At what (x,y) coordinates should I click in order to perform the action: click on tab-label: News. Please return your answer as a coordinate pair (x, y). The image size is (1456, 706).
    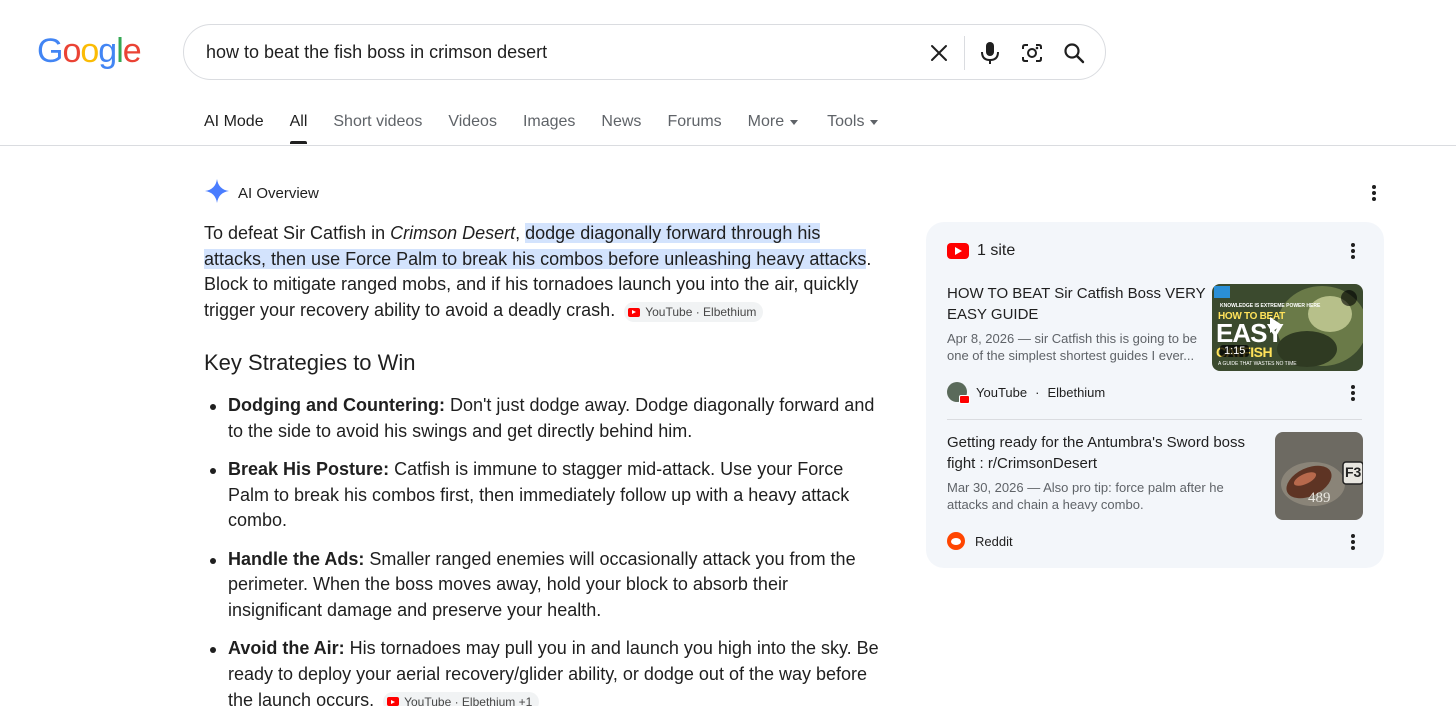
    Looking at the image, I should click on (621, 121).